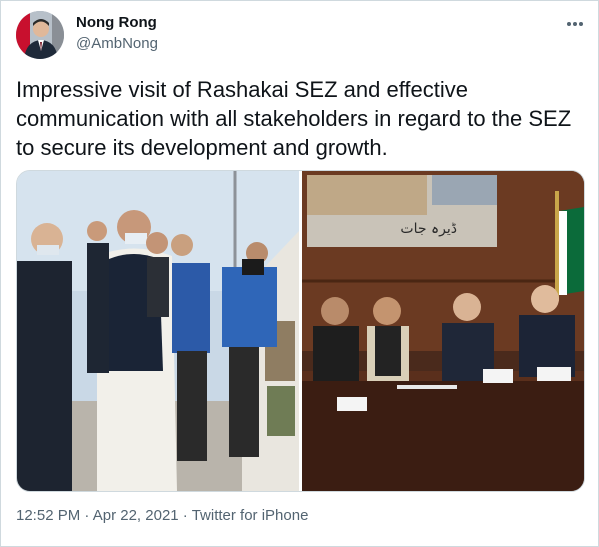 The height and width of the screenshot is (547, 599). Describe the element at coordinates (301, 35) in the screenshot. I see `tweet-header: Nong Rong @AmbNong` at that location.